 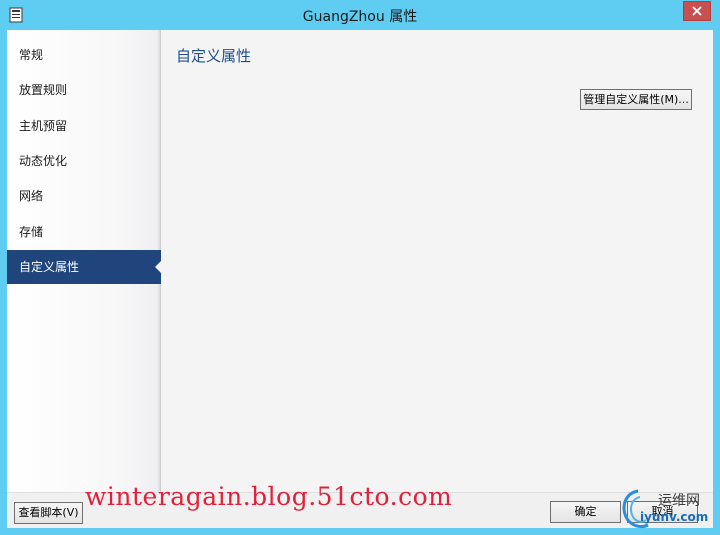 I want to click on sidebar-item-custom-properties: 自定义属性, so click(x=84, y=267).